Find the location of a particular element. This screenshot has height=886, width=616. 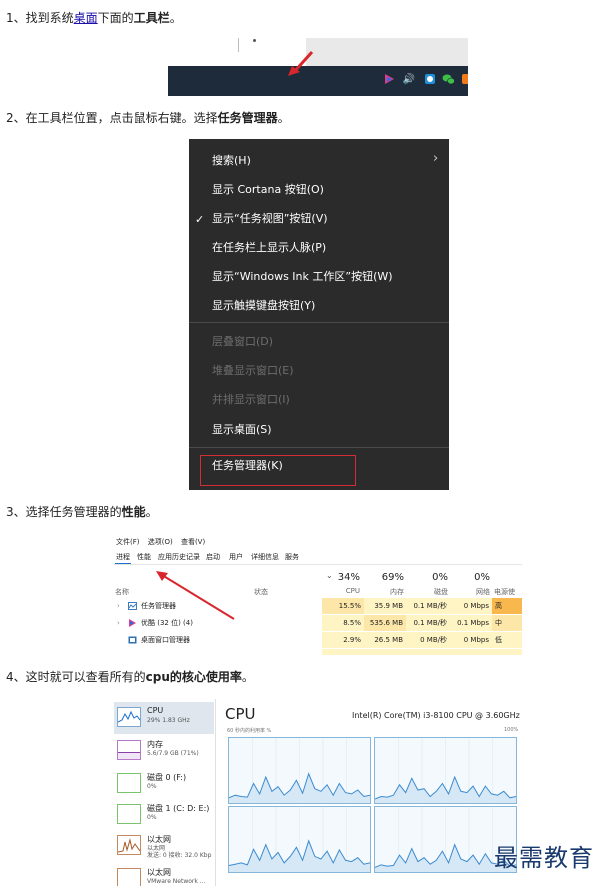

app-icon is located at coordinates (389, 80).